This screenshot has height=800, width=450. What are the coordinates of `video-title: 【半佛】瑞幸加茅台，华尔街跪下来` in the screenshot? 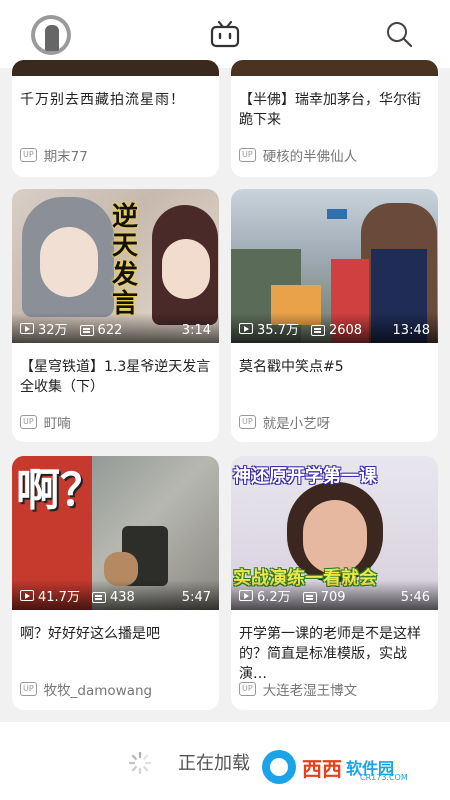 It's located at (330, 110).